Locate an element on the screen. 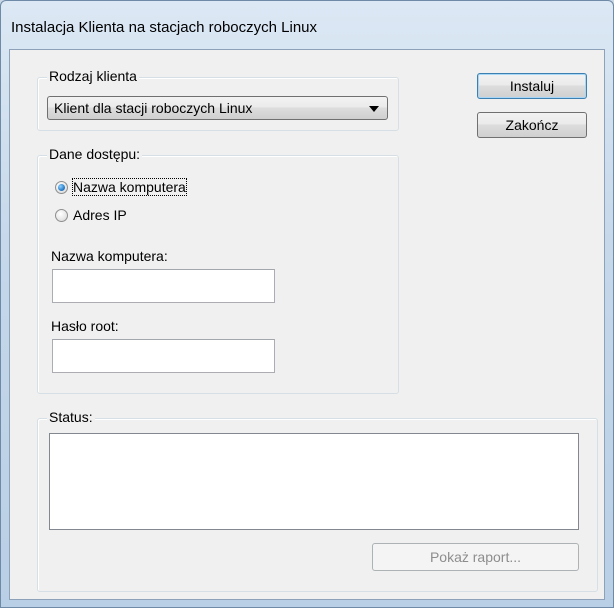 This screenshot has height=608, width=614. radio-ip-address: Adres IP is located at coordinates (91, 215).